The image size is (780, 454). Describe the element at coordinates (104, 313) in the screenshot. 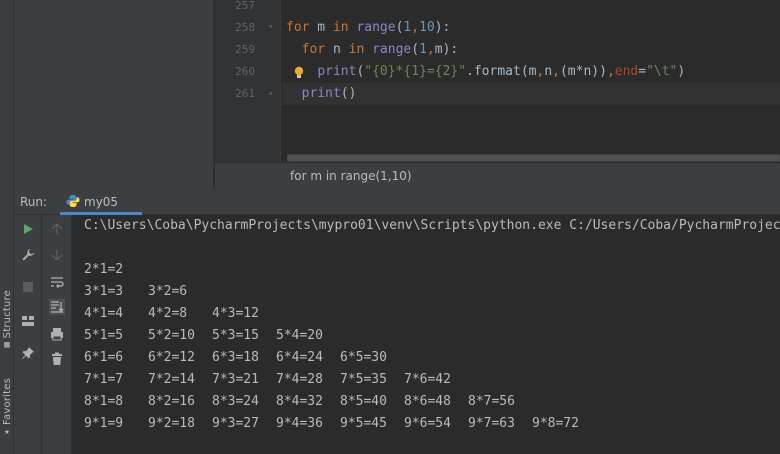

I see `console-cell: 4*1=4` at that location.